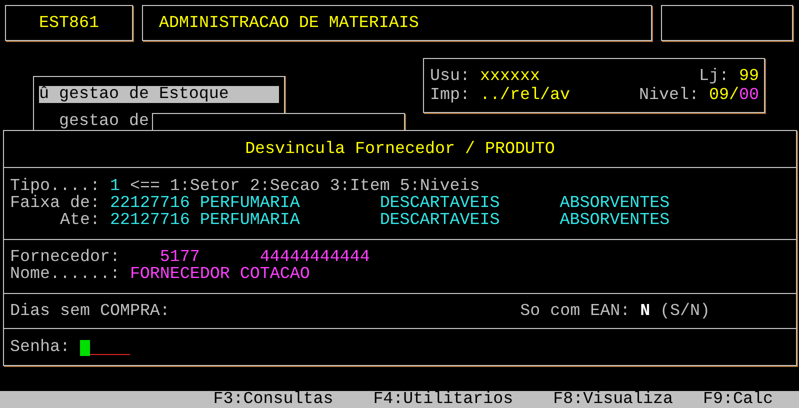  I want to click on field-label: Senha:, so click(40, 347).